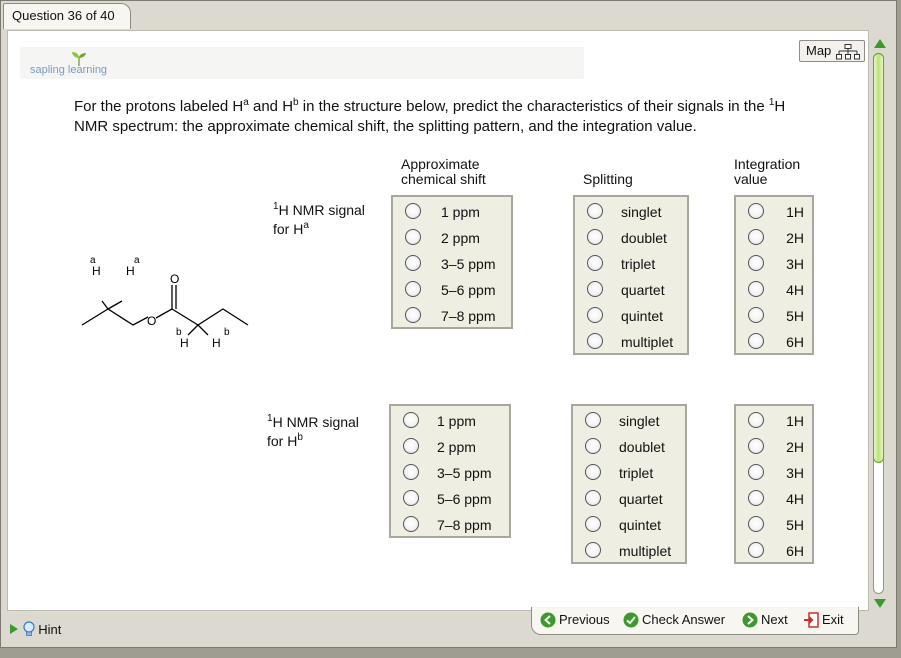 The height and width of the screenshot is (658, 901). What do you see at coordinates (795, 447) in the screenshot?
I see `integration-option-label: 2H` at bounding box center [795, 447].